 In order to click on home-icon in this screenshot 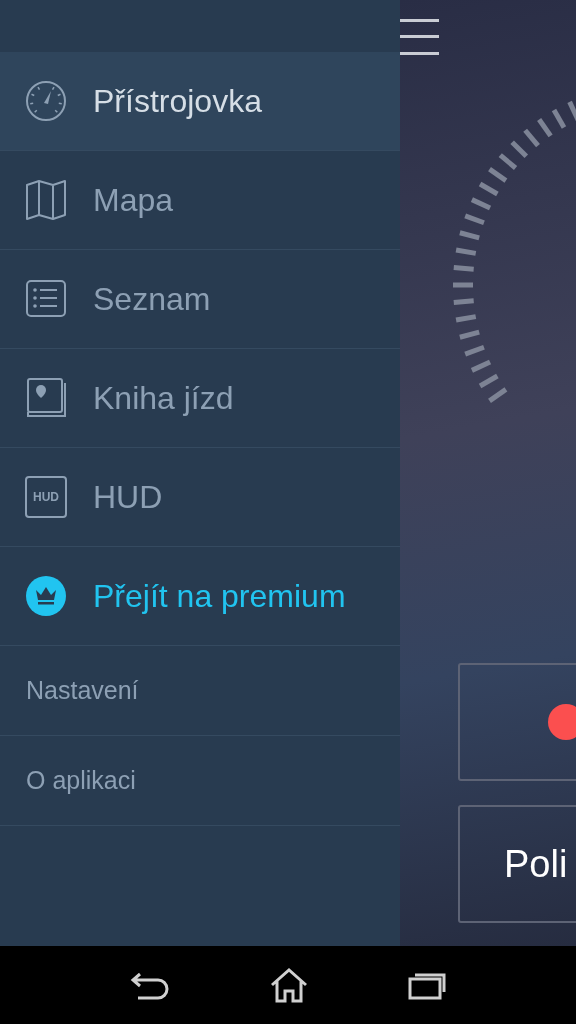, I will do `click(289, 985)`.